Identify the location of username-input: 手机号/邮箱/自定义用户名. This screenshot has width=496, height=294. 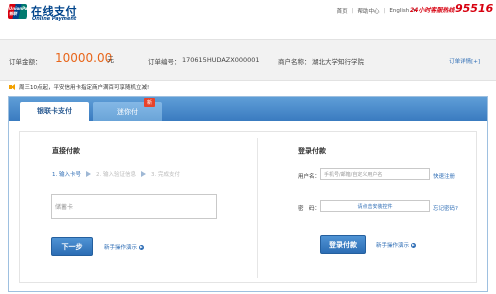
(375, 174).